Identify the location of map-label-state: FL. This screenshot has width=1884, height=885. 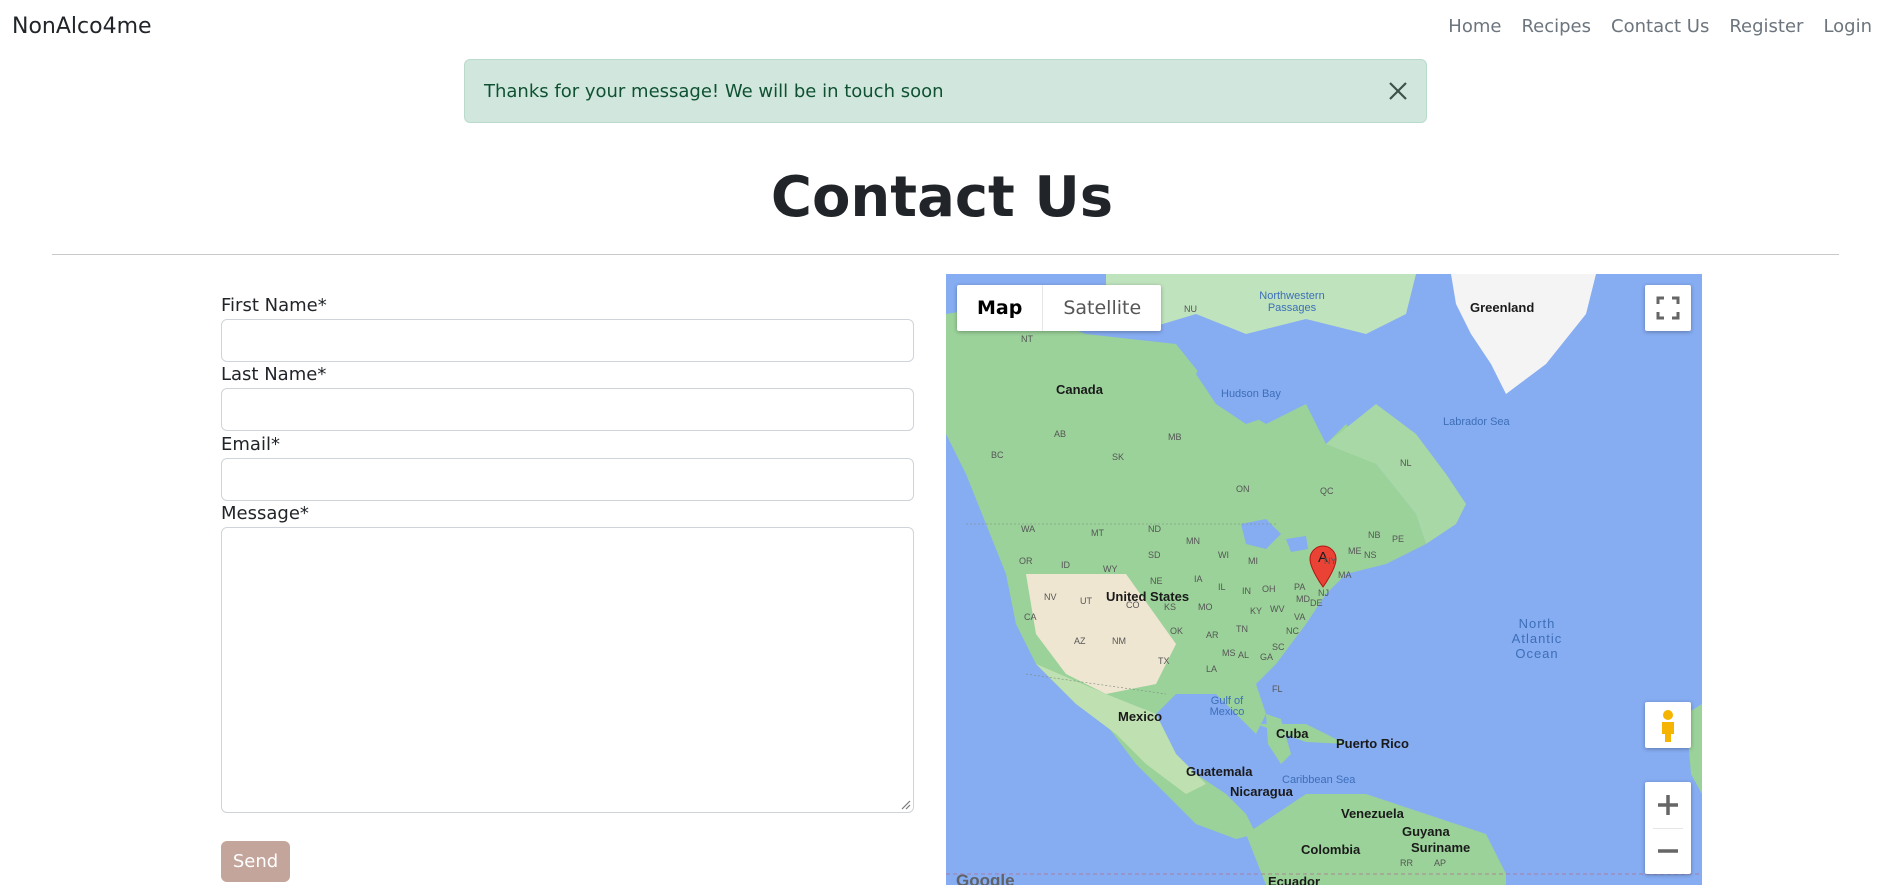
(1277, 689).